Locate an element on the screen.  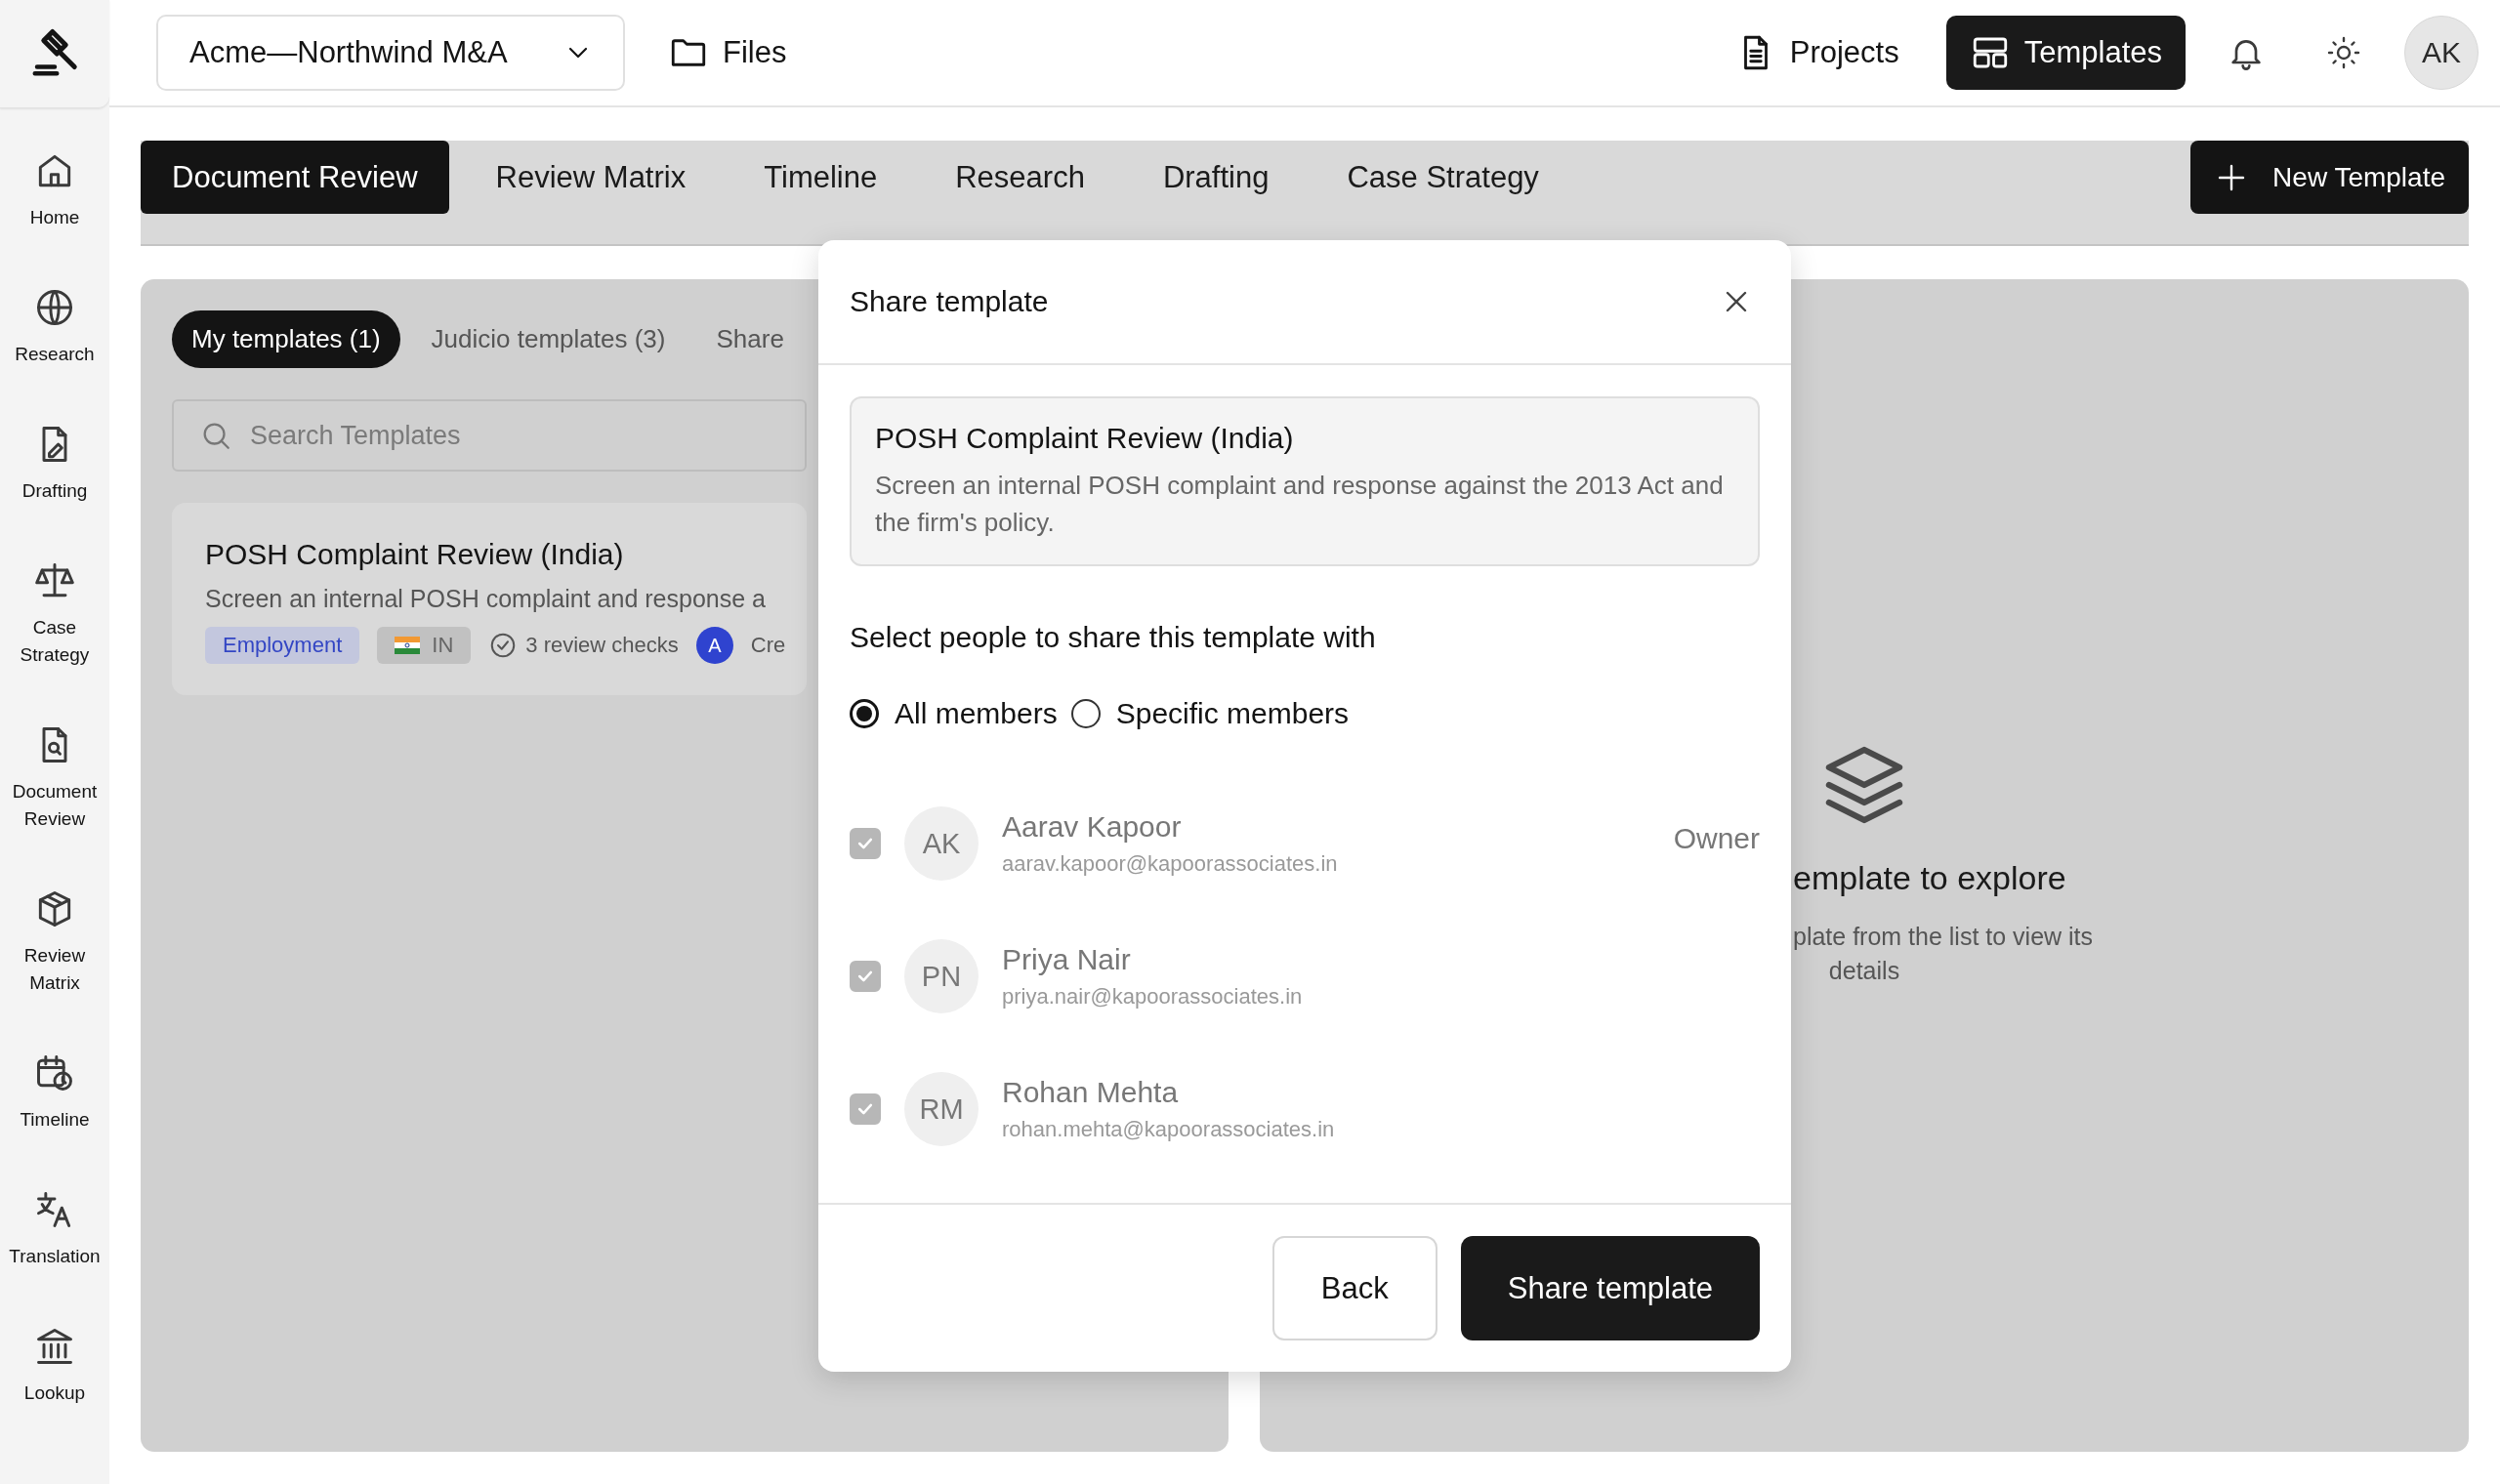
nav-item: Projects is located at coordinates (1817, 53).